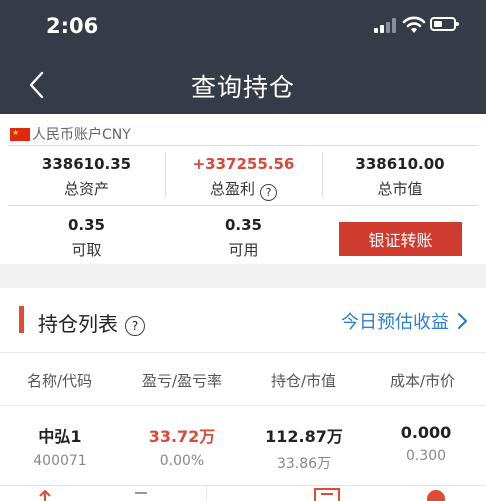 The height and width of the screenshot is (501, 486). I want to click on market-value: 338610.00 总市值, so click(400, 177).